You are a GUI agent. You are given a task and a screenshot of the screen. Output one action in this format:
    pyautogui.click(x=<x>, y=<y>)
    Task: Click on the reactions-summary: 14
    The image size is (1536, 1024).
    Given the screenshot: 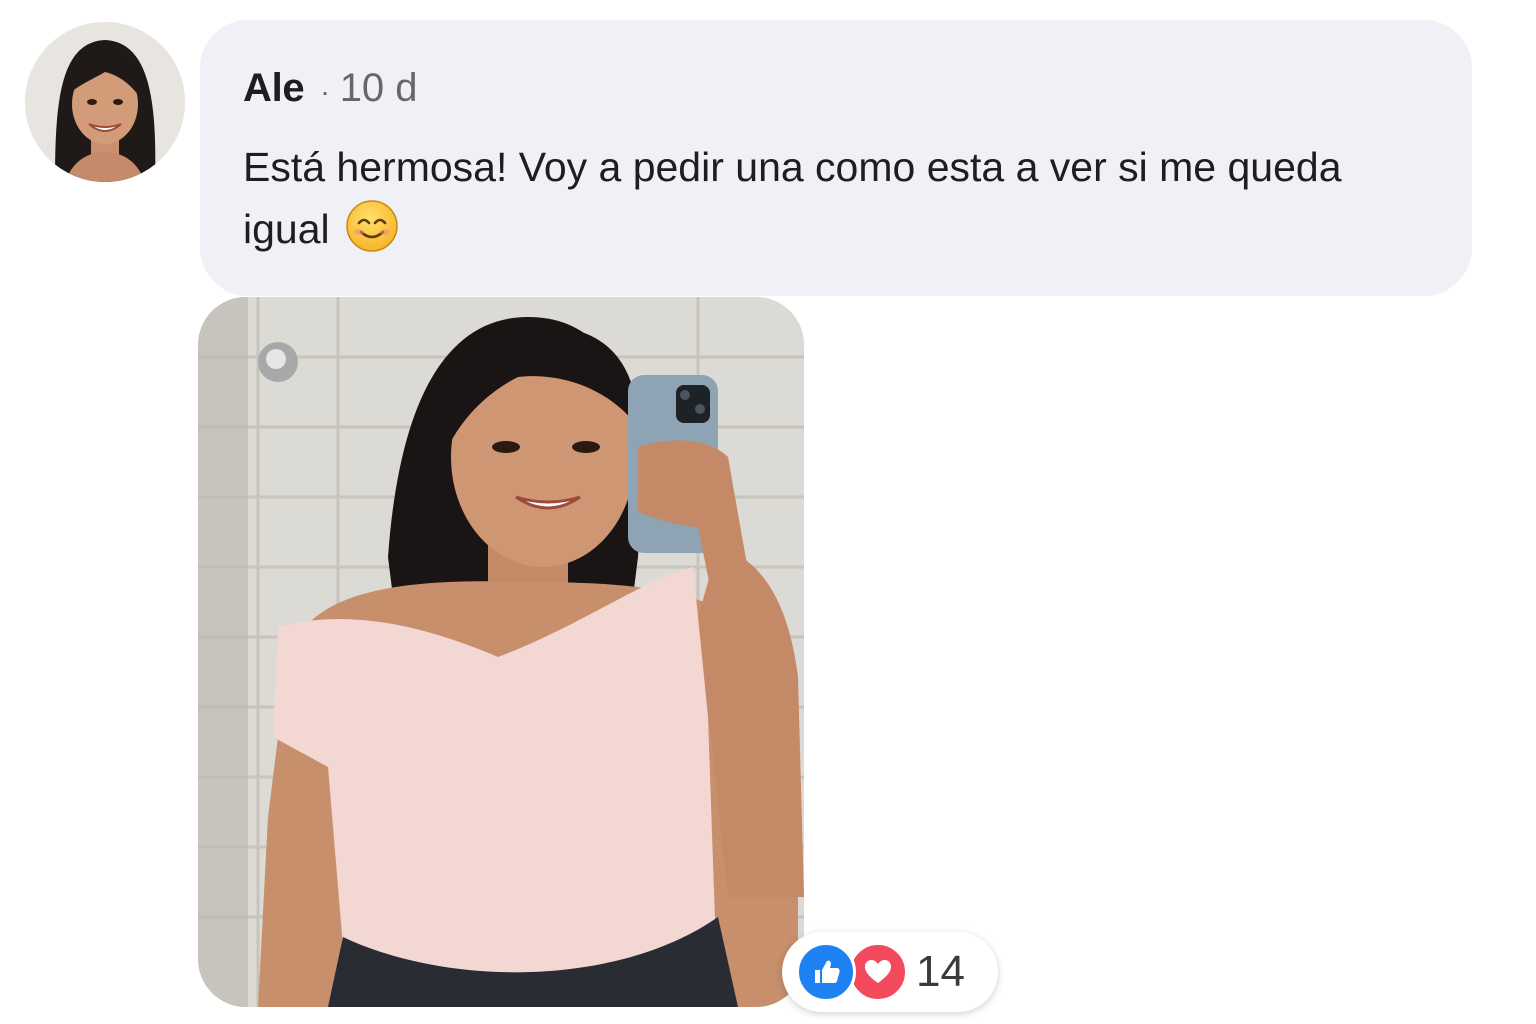 What is the action you would take?
    pyautogui.click(x=890, y=972)
    